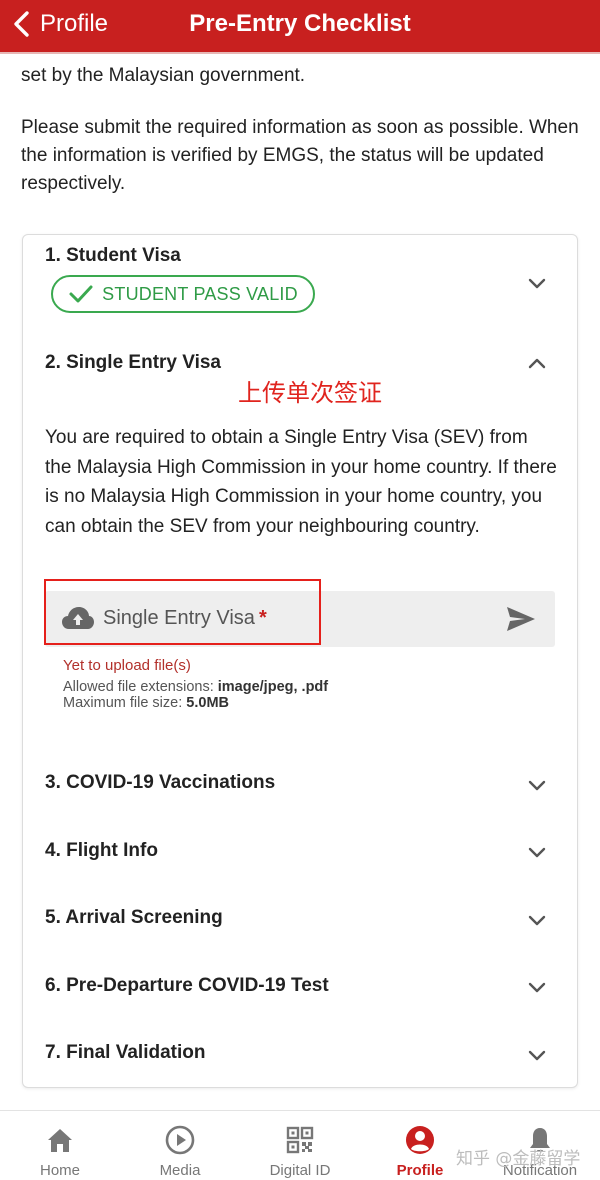 The image size is (600, 1180). Describe the element at coordinates (140, 687) in the screenshot. I see `allowed-extensions-label: Allowed file extensions:` at that location.